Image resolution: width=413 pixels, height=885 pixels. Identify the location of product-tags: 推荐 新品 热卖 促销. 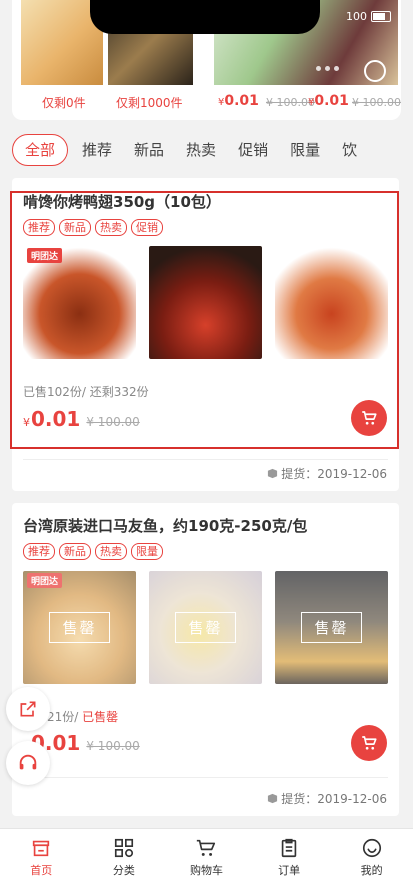
(93, 227).